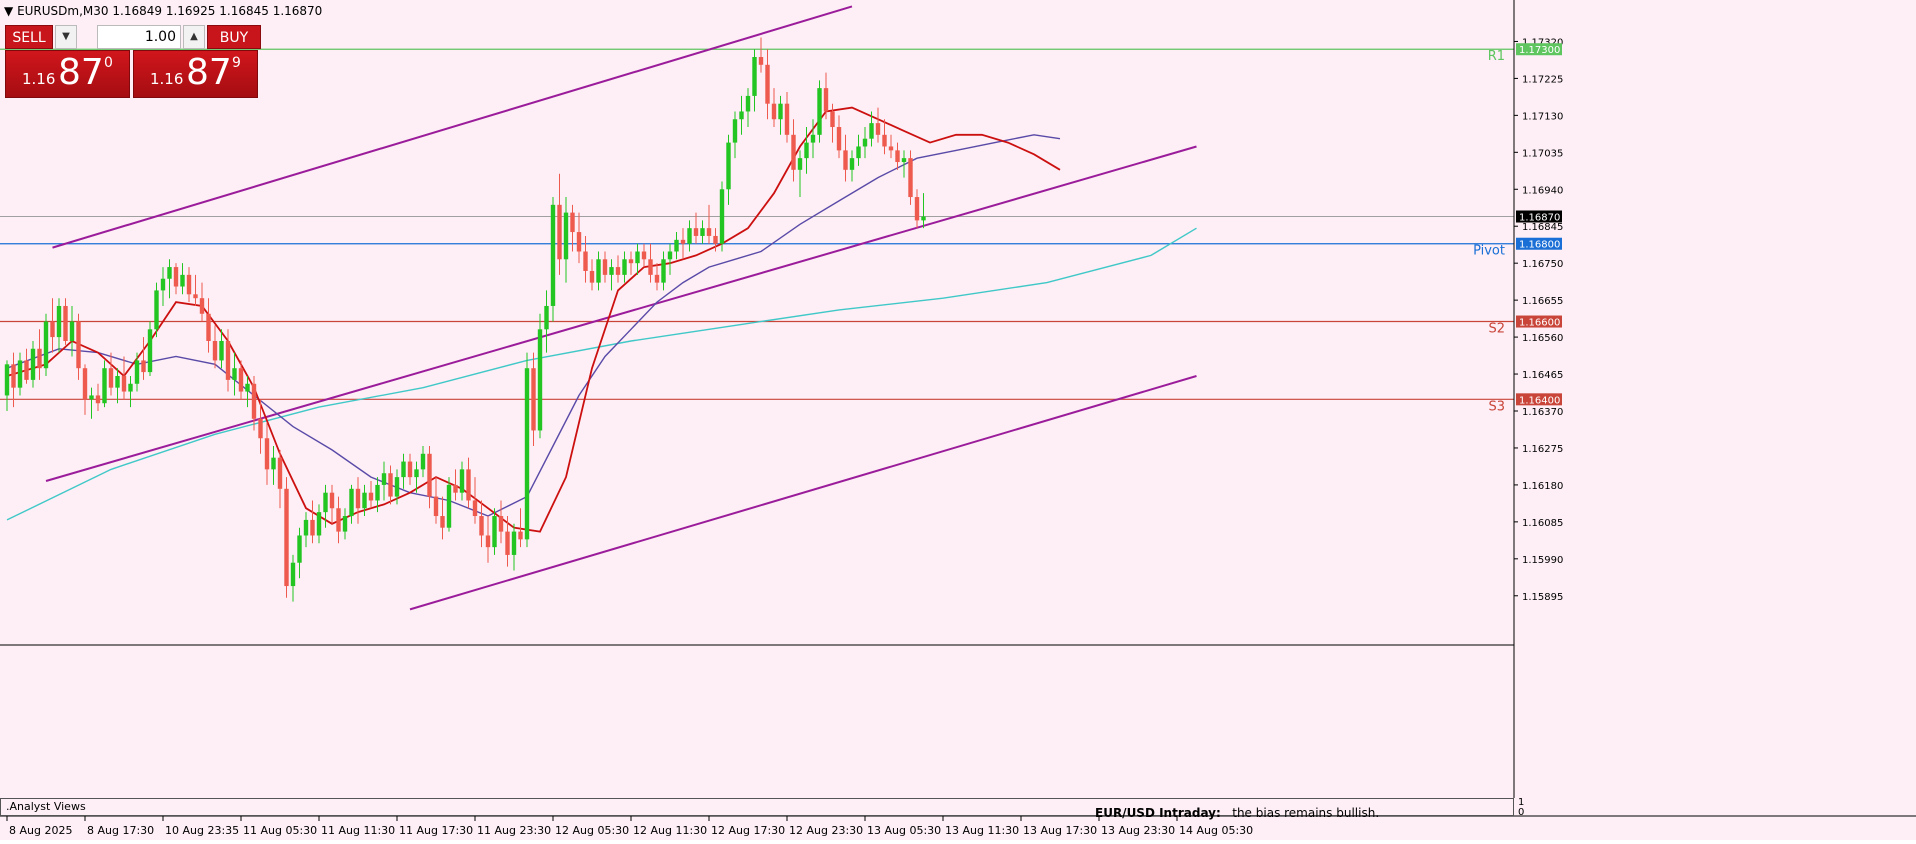  Describe the element at coordinates (46, 806) in the screenshot. I see `analyst-views-label: .Analyst Views` at that location.